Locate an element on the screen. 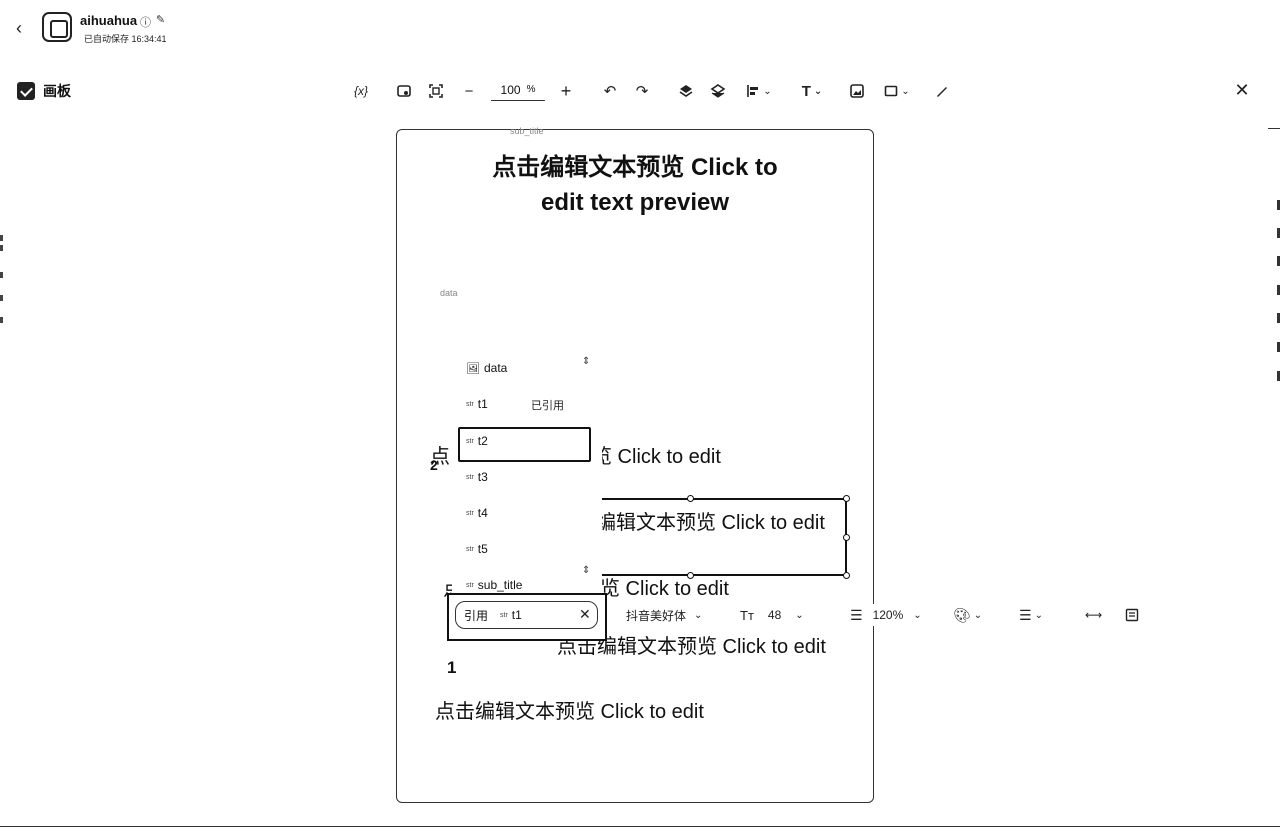  panel-title: 画板 is located at coordinates (44, 91).